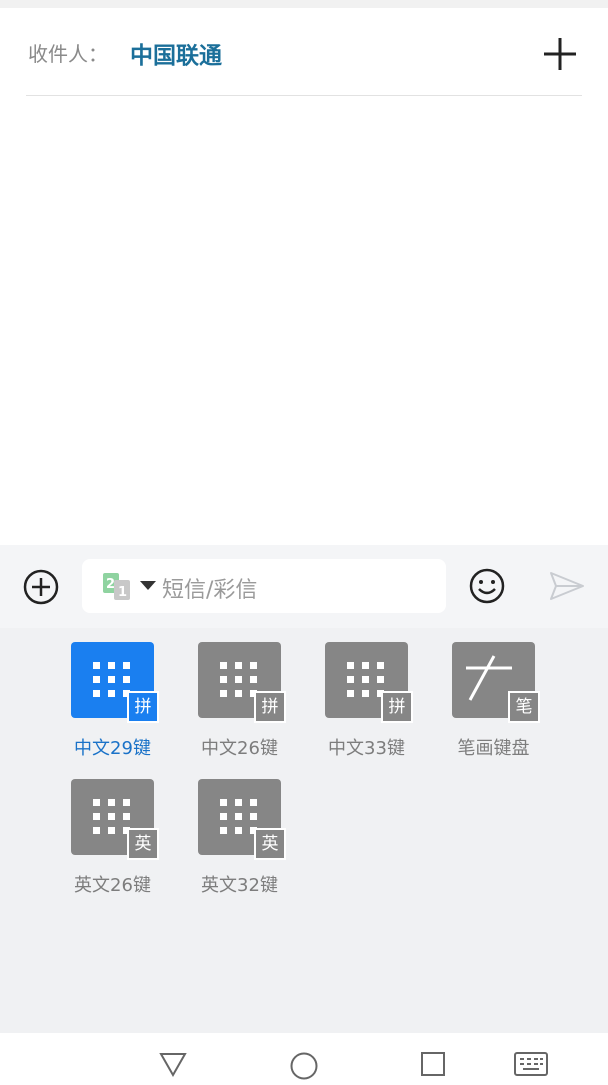 The width and height of the screenshot is (608, 1085). I want to click on keyboard-option-label: 笔画键盘, so click(493, 748).